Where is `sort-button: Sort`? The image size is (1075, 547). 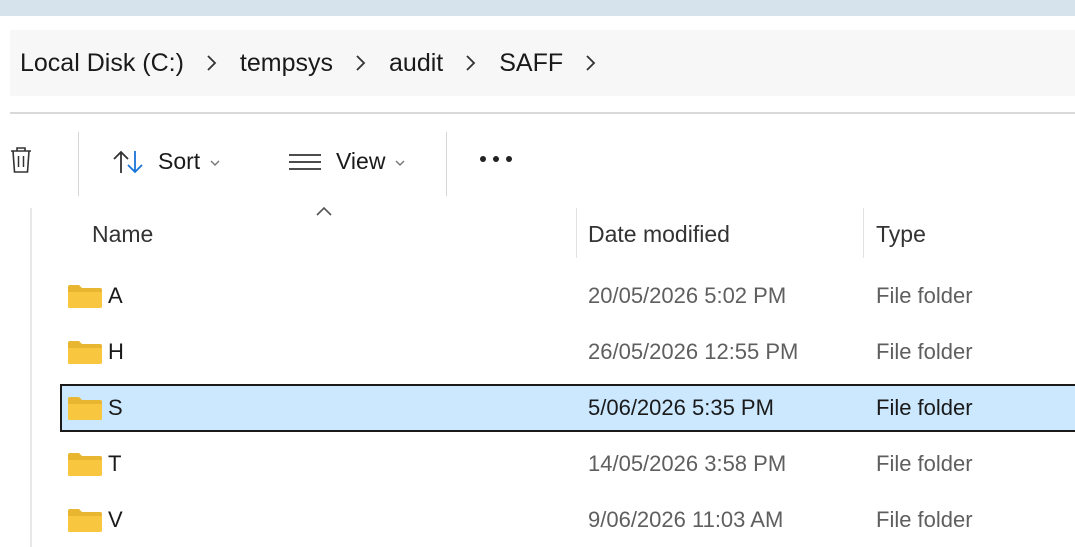
sort-button: Sort is located at coordinates (166, 161).